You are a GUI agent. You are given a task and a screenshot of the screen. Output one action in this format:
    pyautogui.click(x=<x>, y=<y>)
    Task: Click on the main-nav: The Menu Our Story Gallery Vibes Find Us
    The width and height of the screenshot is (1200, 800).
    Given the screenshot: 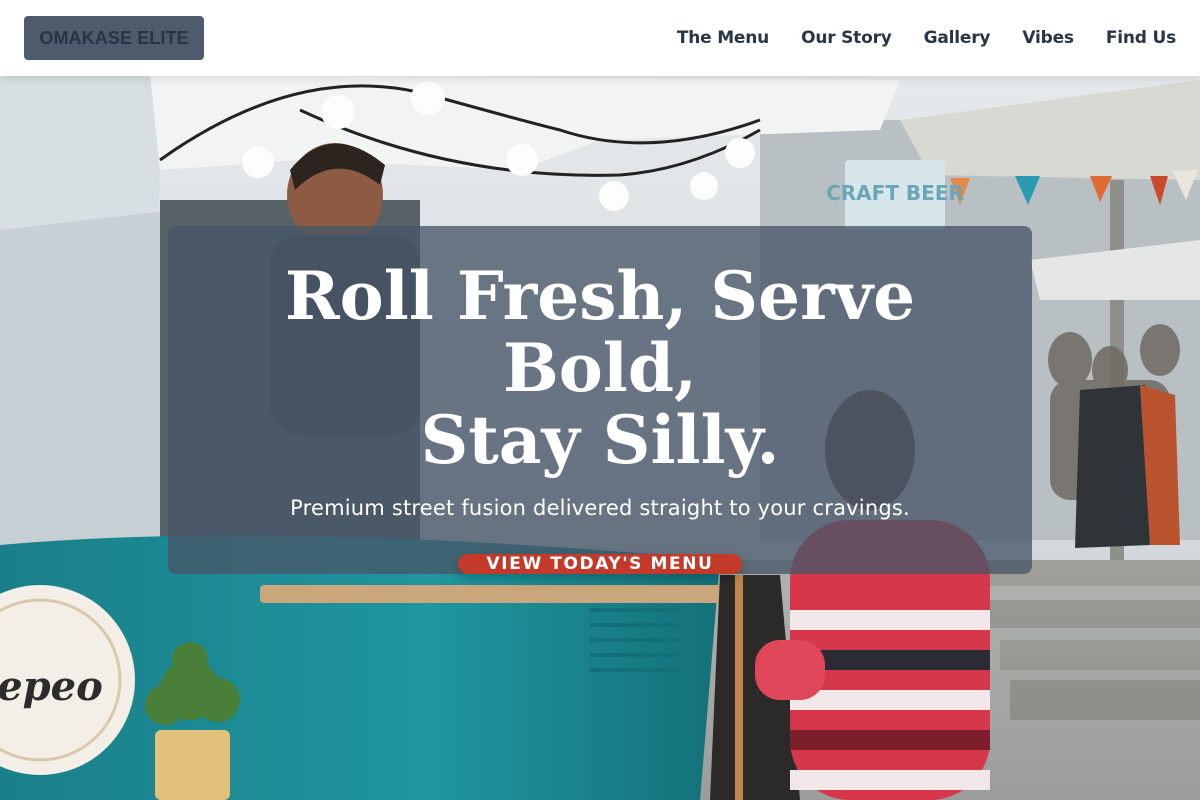 What is the action you would take?
    pyautogui.click(x=926, y=38)
    